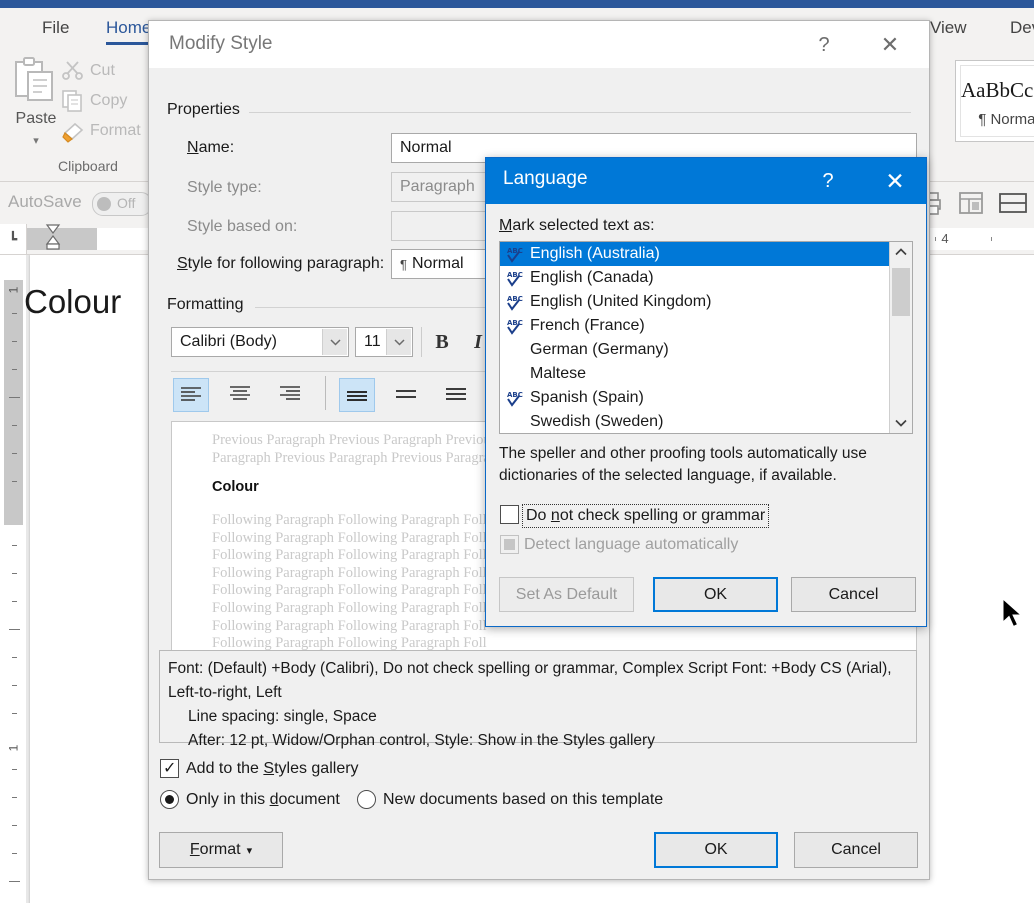  Describe the element at coordinates (706, 254) in the screenshot. I see `language-list-item: ABC English (Australia)` at that location.